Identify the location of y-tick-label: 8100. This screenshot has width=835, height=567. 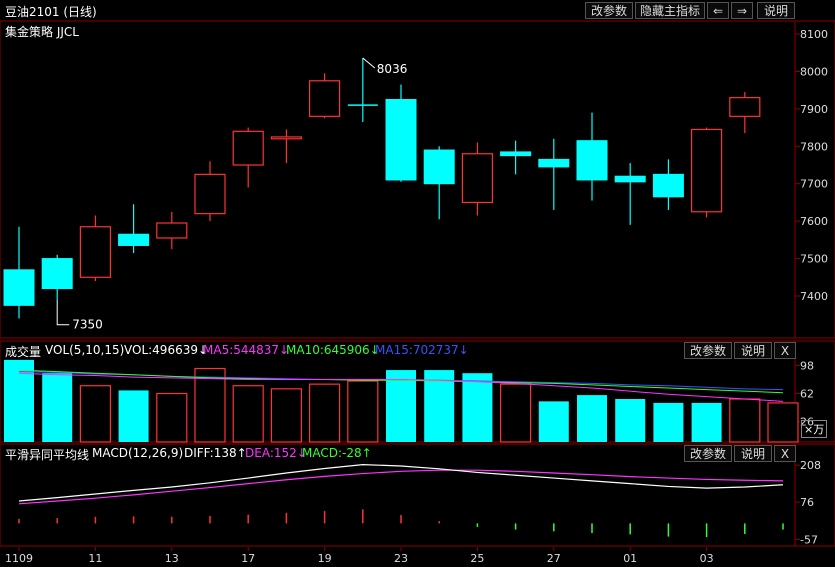
(814, 34).